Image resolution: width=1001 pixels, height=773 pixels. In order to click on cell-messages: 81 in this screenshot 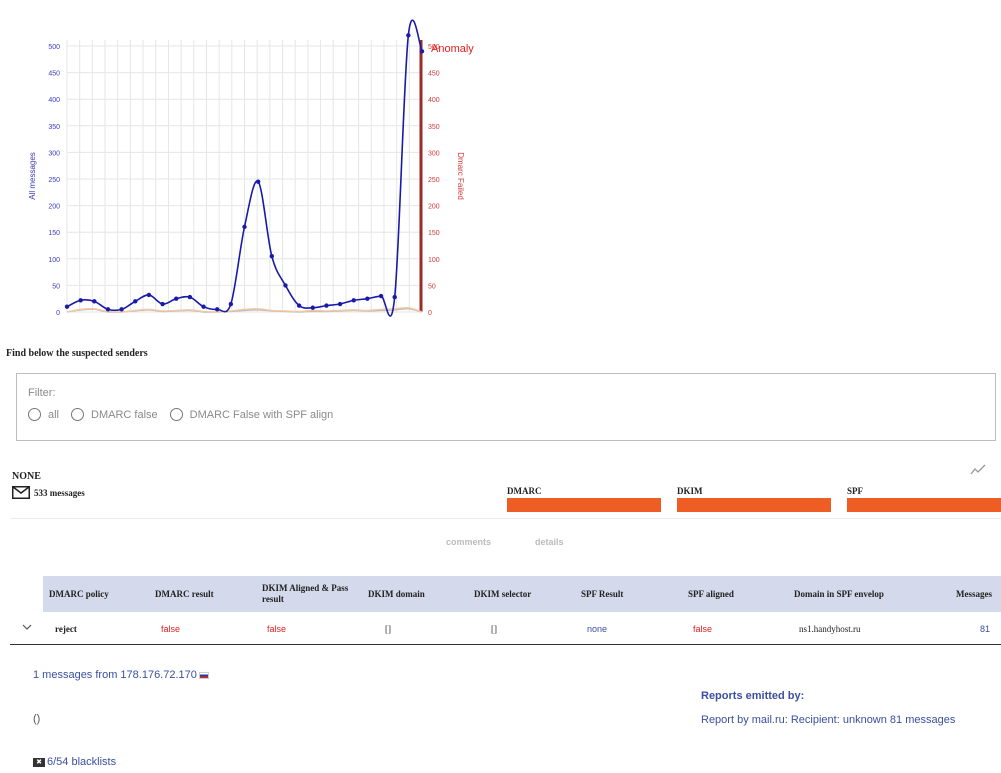, I will do `click(985, 628)`.